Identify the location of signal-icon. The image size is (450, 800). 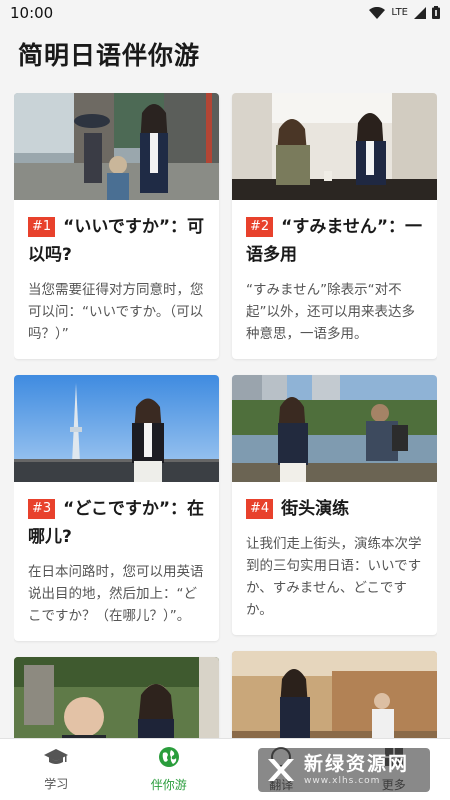
(420, 13).